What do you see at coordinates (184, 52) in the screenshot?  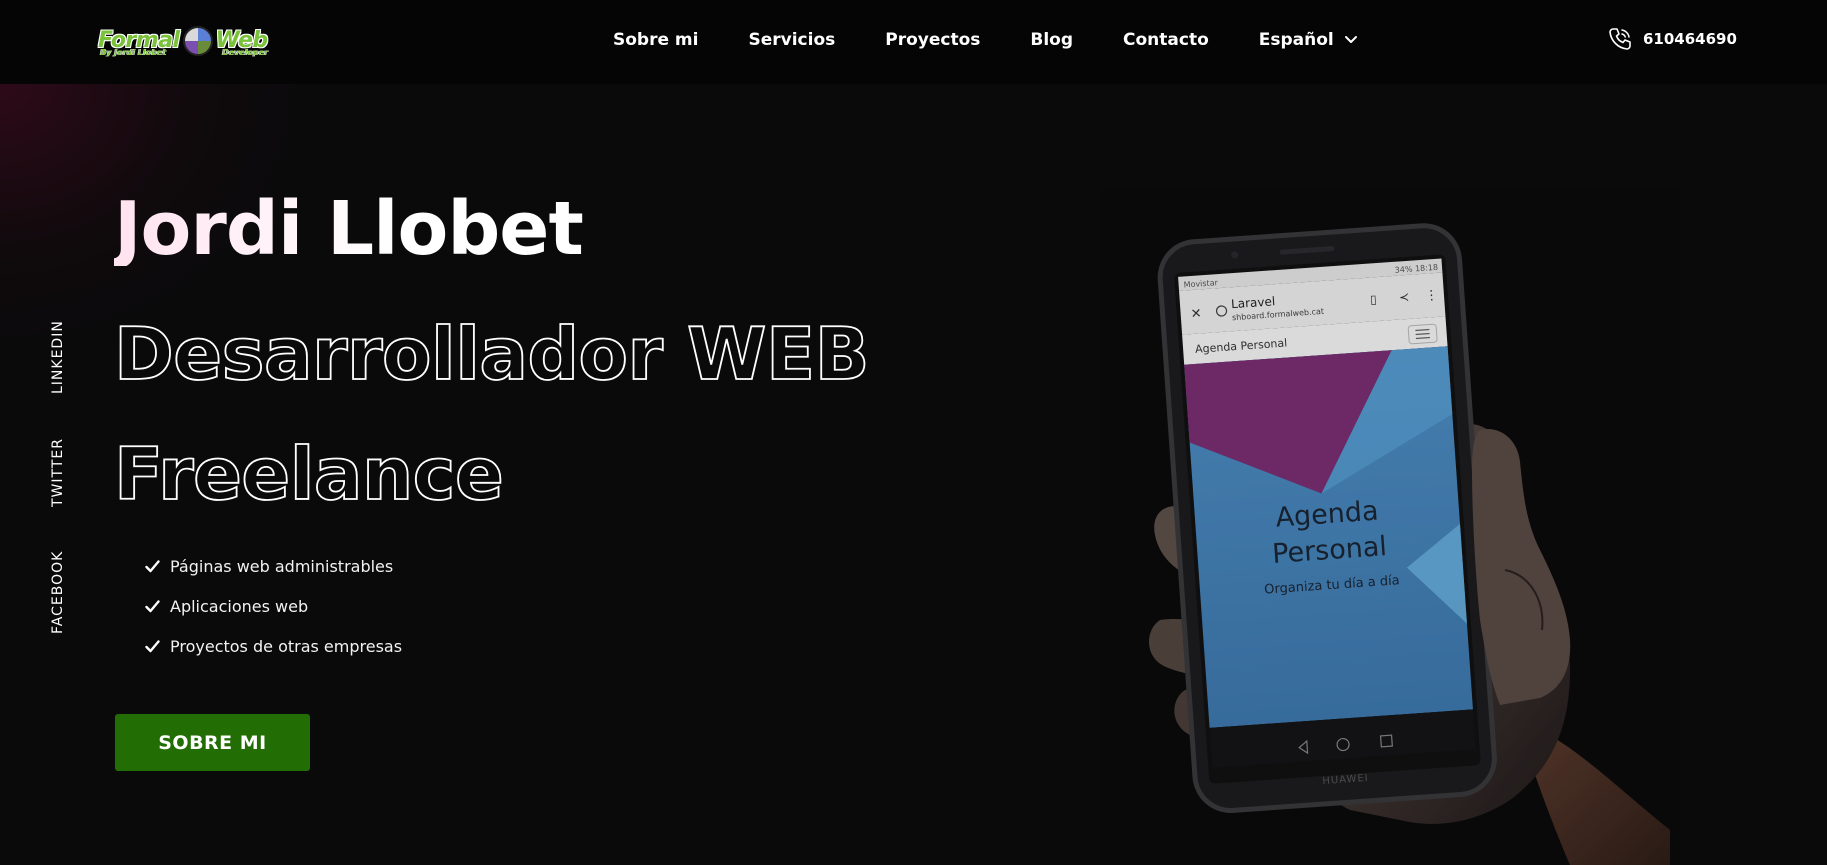 I see `logo-subtitle: By Jordi Llobet Developer` at bounding box center [184, 52].